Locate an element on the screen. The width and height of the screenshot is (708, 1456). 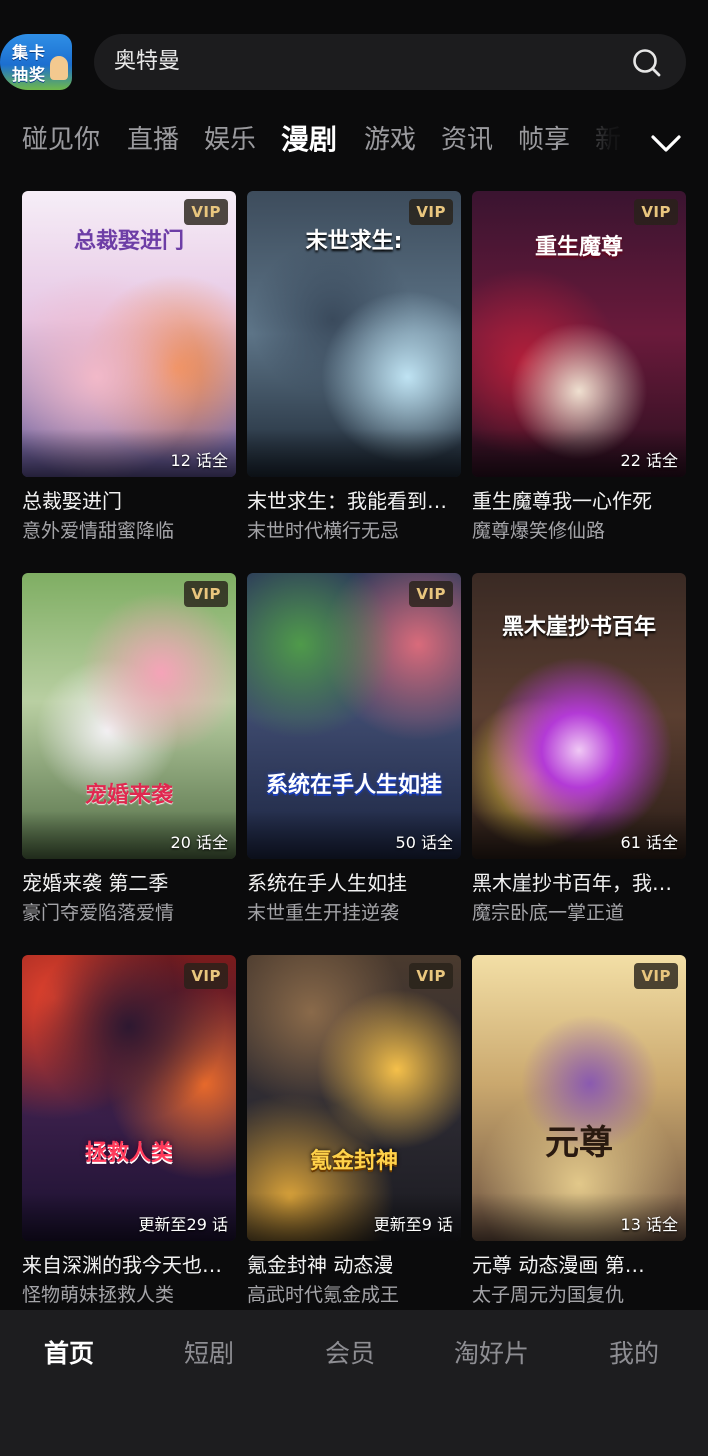
cover-image: 重生魔尊 VIP 22 话全 is located at coordinates (579, 334).